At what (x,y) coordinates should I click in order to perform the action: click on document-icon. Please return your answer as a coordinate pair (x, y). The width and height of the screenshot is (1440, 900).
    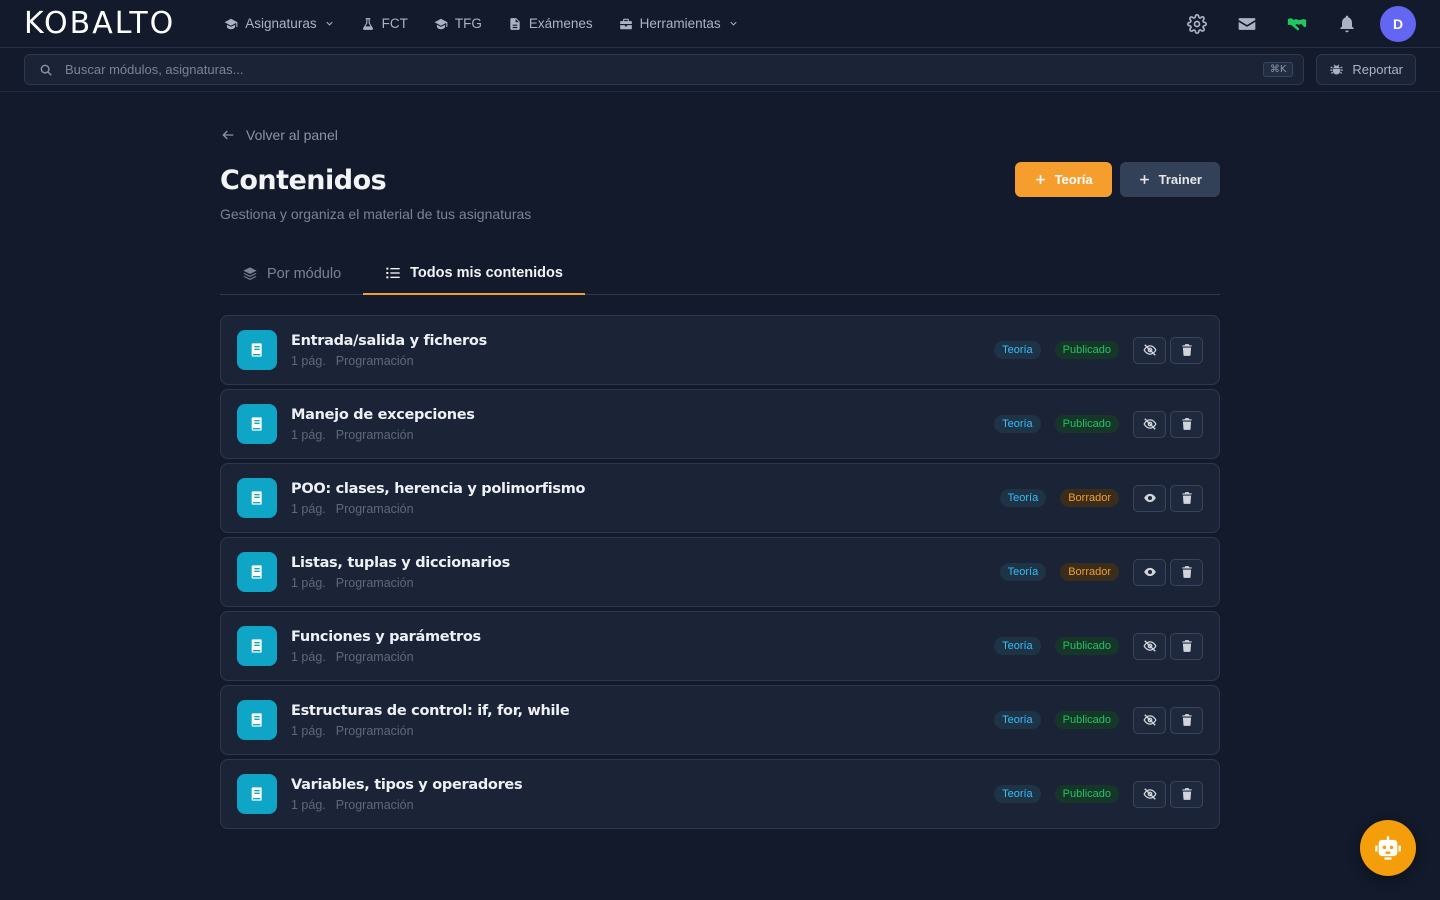
    Looking at the image, I should click on (515, 23).